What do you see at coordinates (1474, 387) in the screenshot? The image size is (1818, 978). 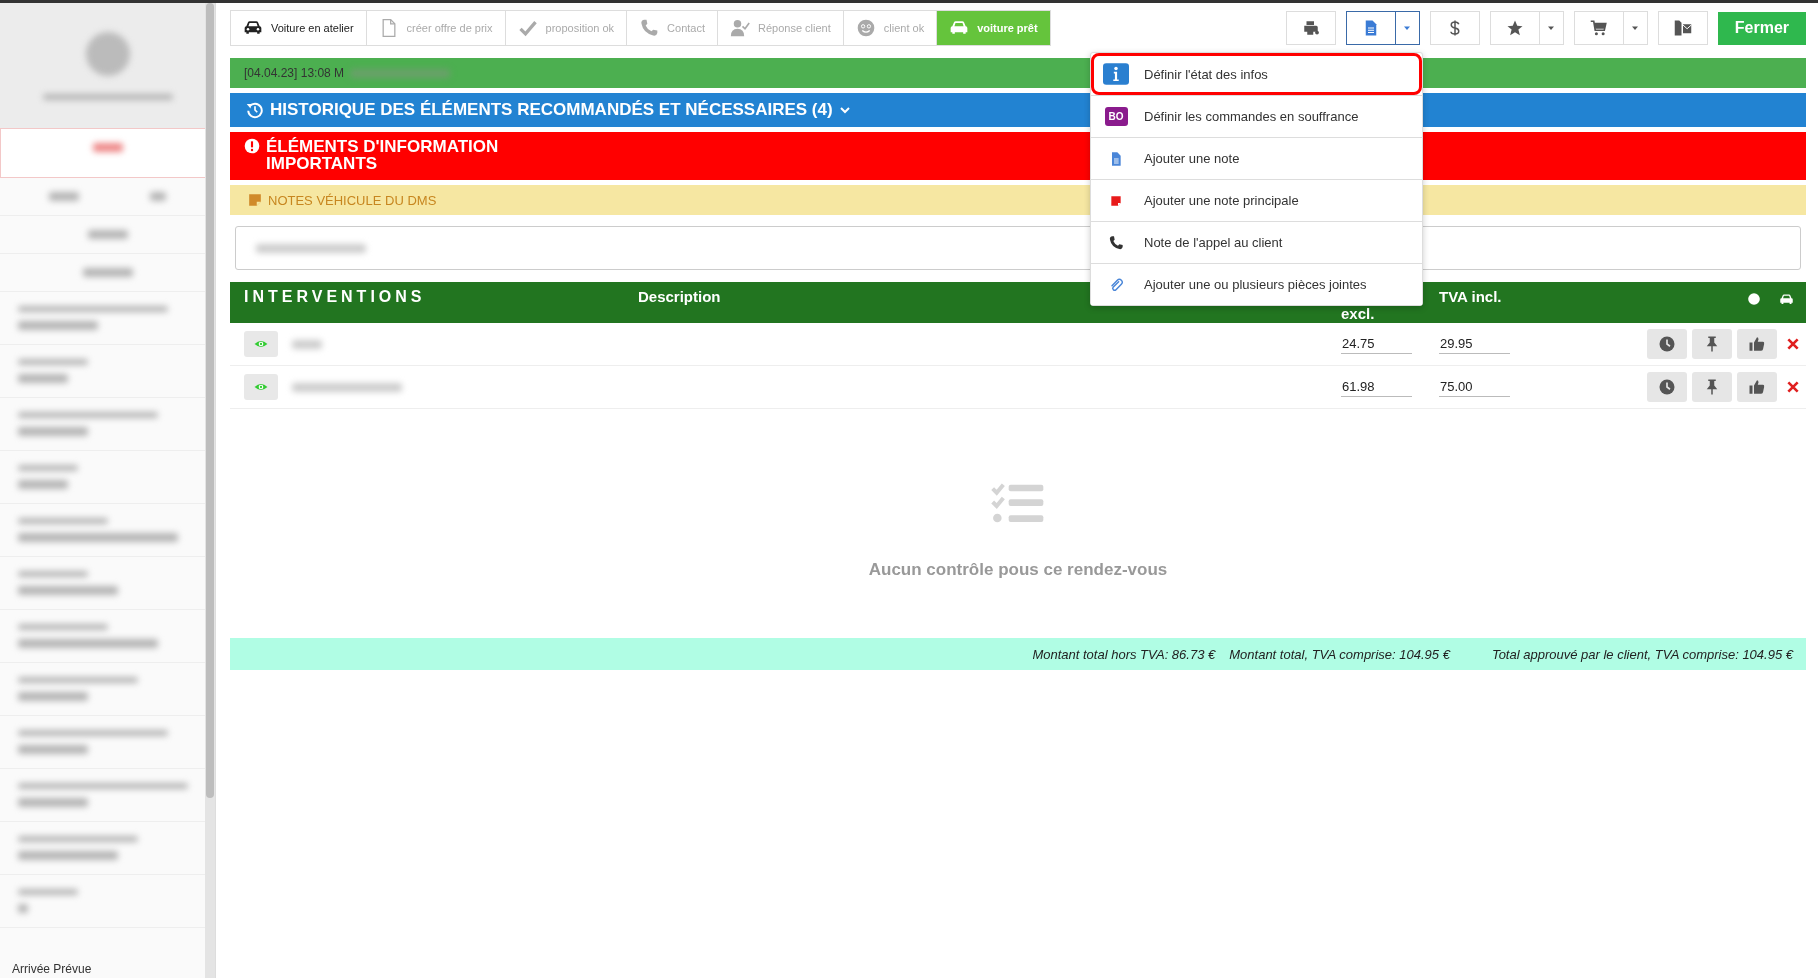 I see `price-field: 75.00` at bounding box center [1474, 387].